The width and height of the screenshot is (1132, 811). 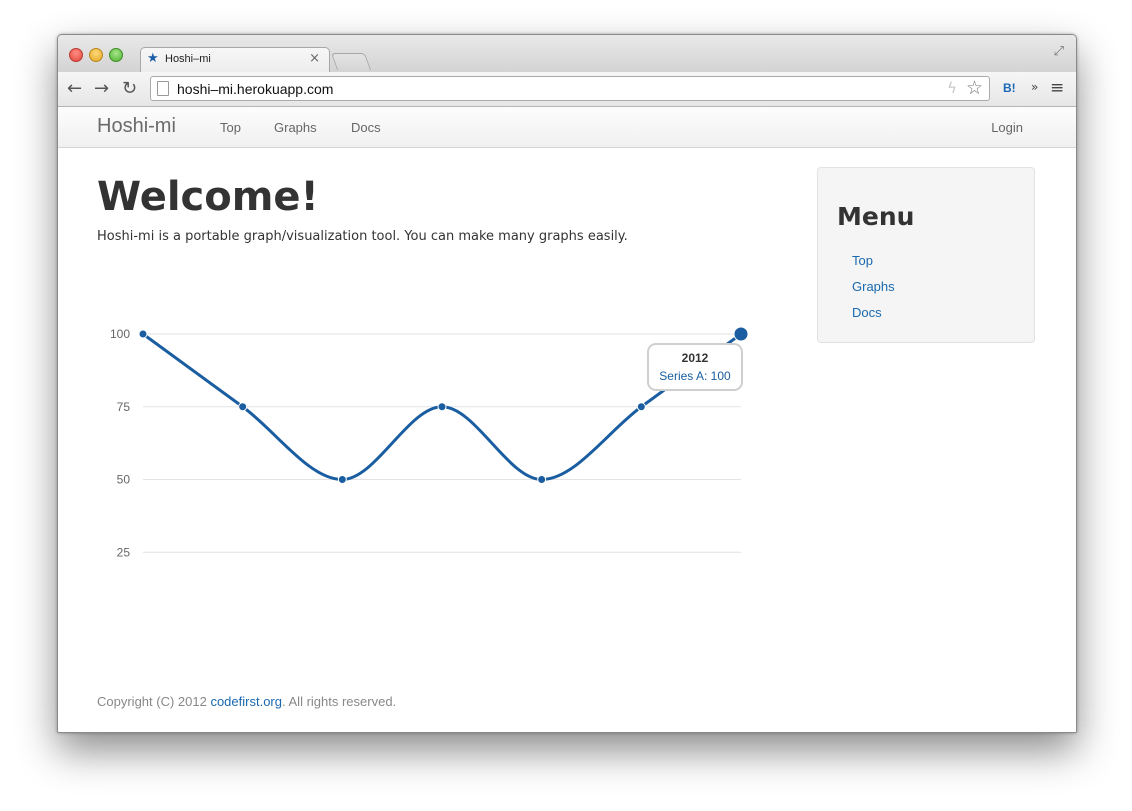 I want to click on footer-rights: . All rights reserved., so click(x=339, y=701).